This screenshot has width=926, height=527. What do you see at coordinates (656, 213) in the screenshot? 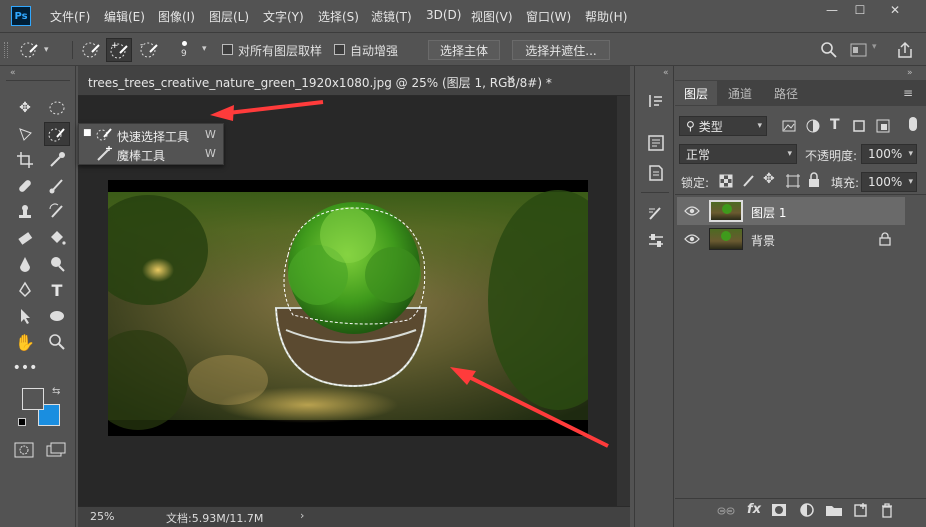
I see `brush-settings-icon` at bounding box center [656, 213].